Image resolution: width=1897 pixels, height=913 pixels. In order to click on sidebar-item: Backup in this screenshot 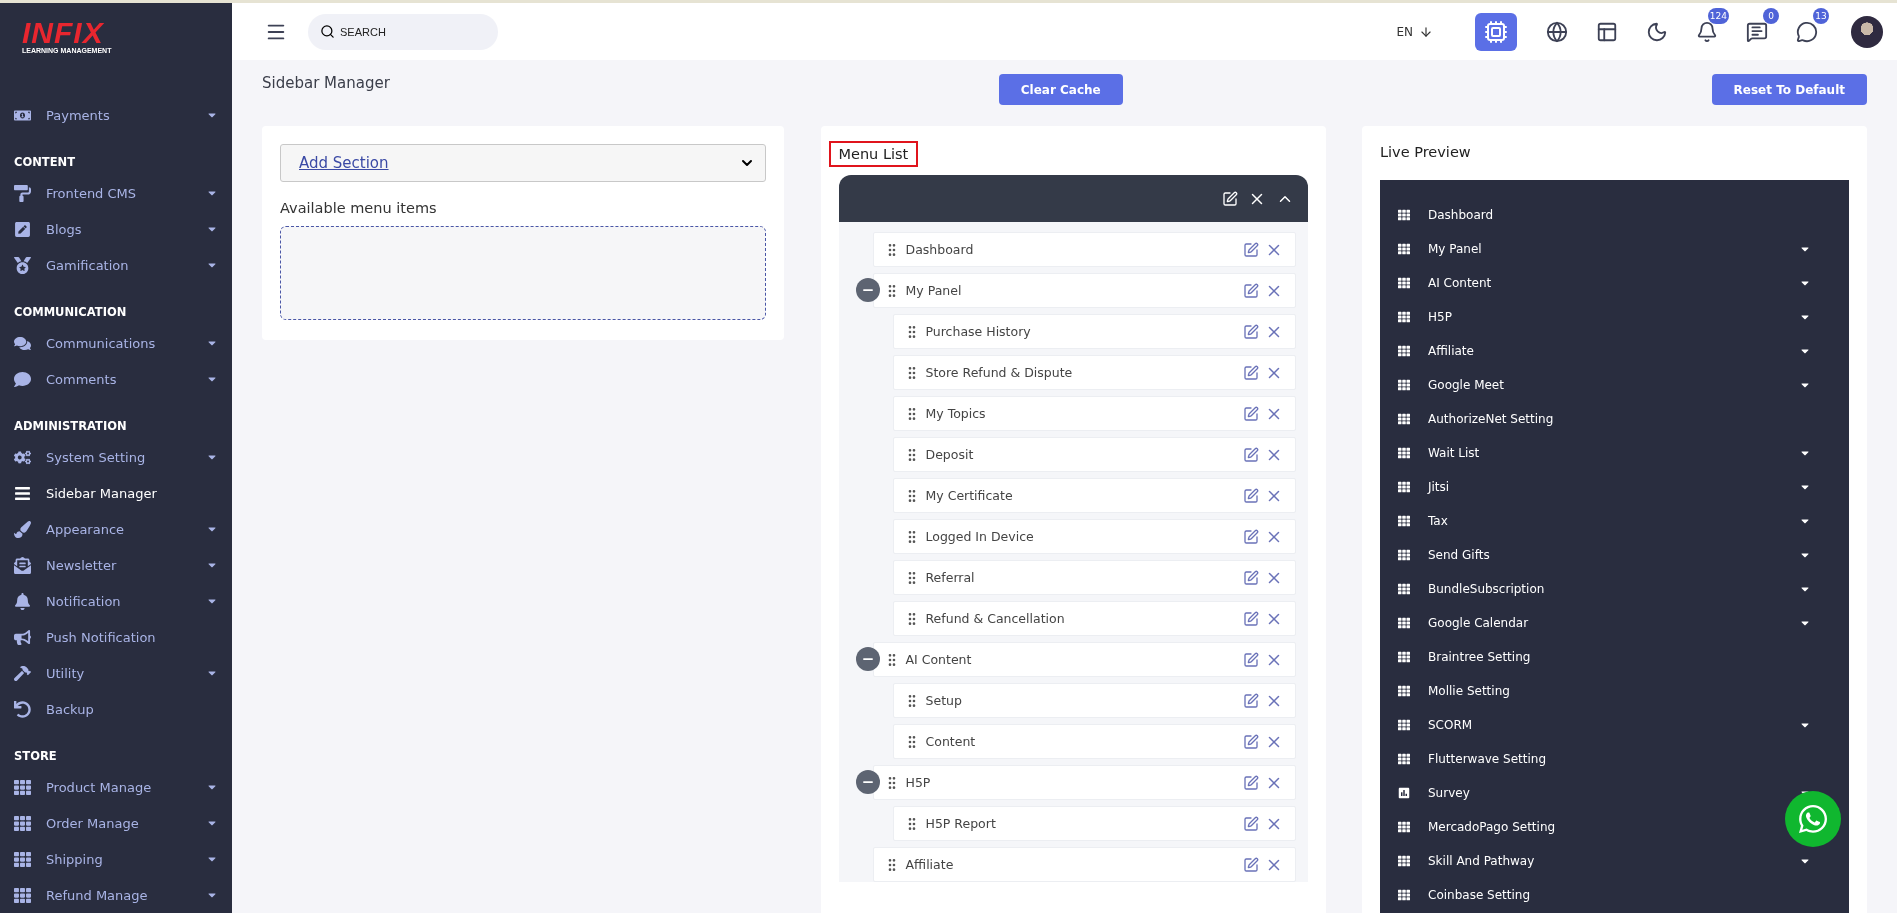, I will do `click(116, 709)`.